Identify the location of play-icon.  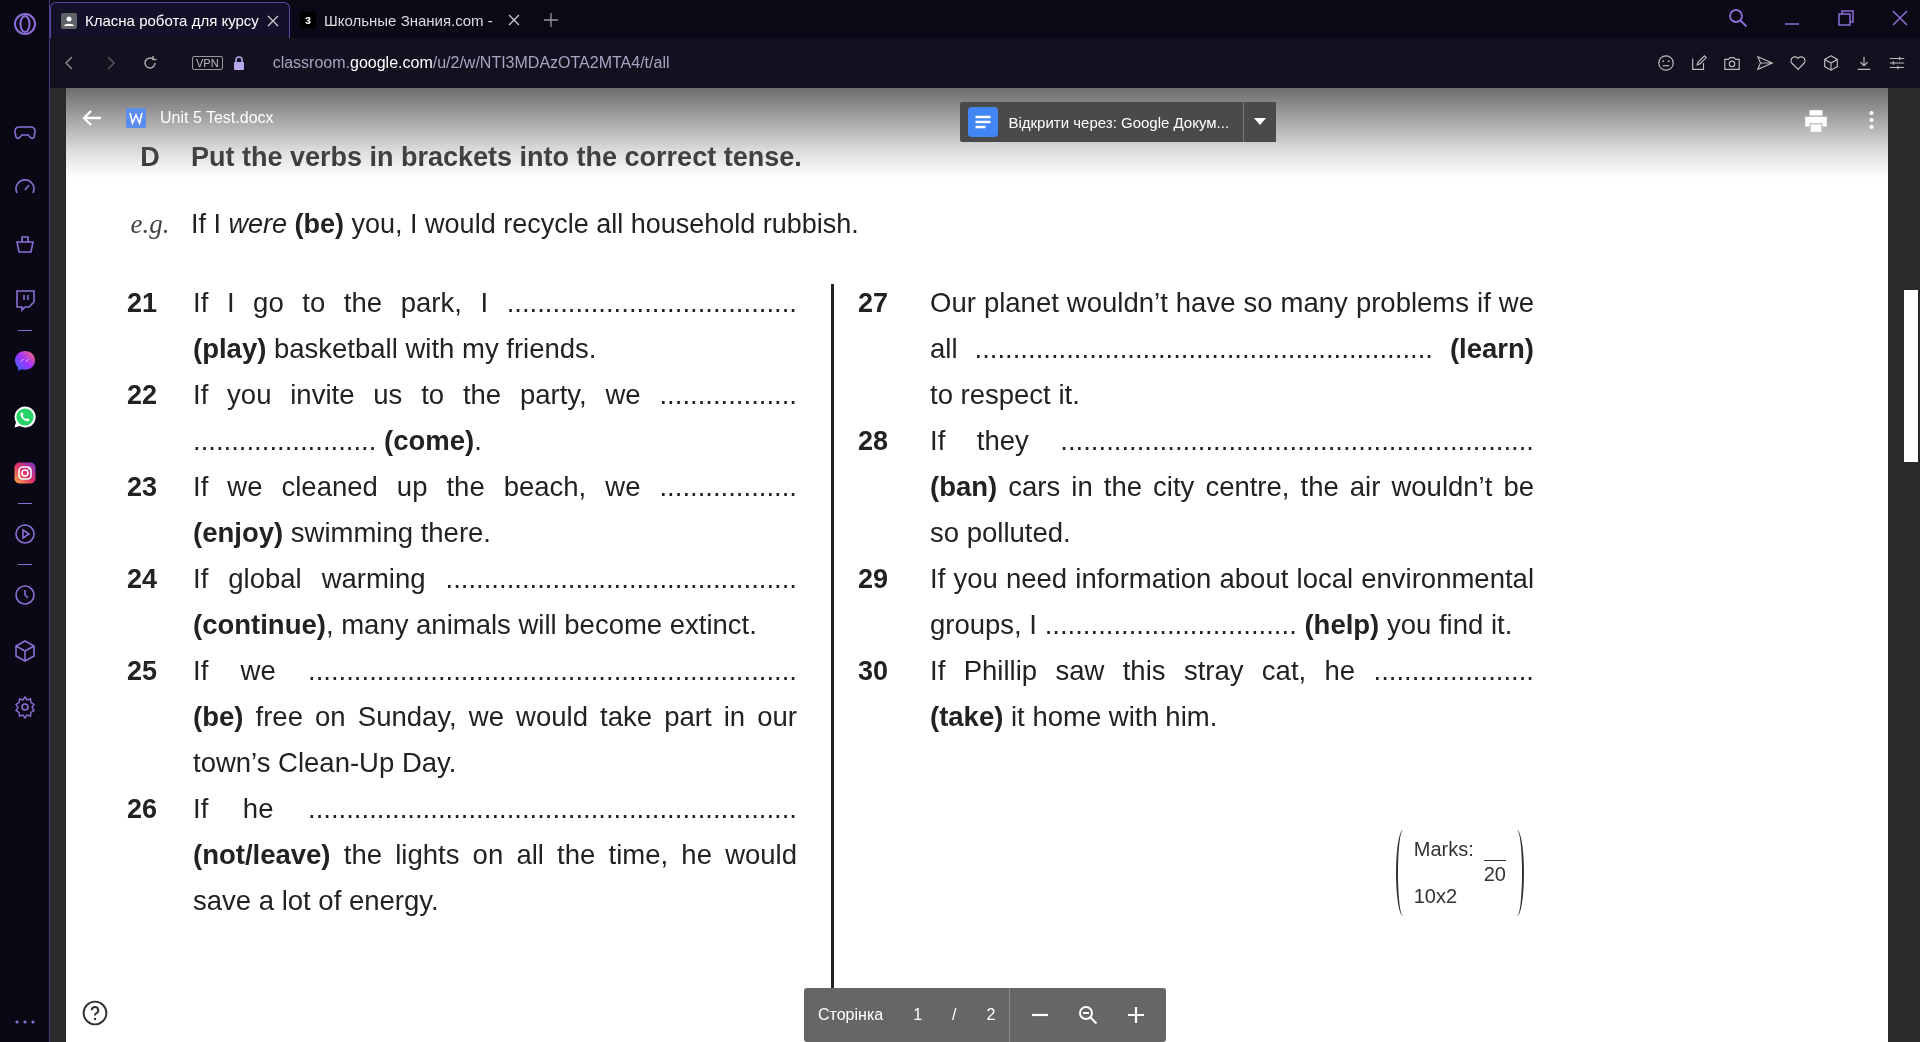
(24, 534).